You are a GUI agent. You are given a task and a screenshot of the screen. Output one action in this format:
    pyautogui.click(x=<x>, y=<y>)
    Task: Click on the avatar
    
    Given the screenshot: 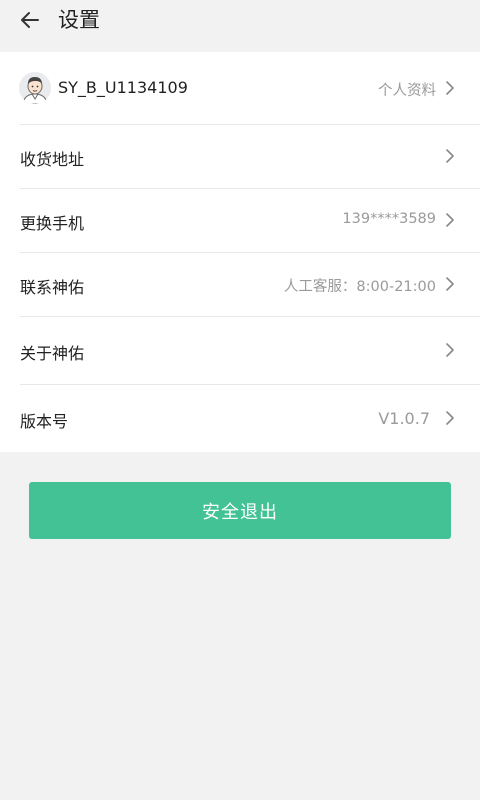 What is the action you would take?
    pyautogui.click(x=35, y=88)
    